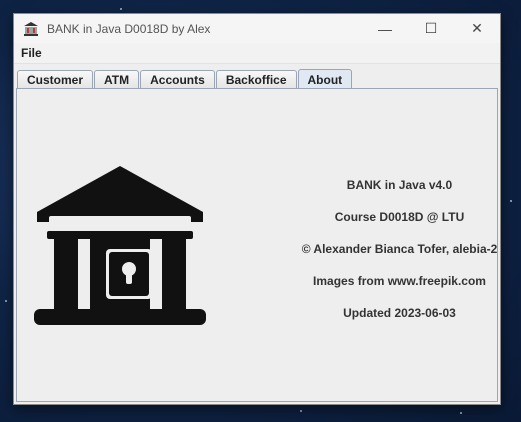 The height and width of the screenshot is (422, 521). Describe the element at coordinates (325, 79) in the screenshot. I see `tab-about: About` at that location.